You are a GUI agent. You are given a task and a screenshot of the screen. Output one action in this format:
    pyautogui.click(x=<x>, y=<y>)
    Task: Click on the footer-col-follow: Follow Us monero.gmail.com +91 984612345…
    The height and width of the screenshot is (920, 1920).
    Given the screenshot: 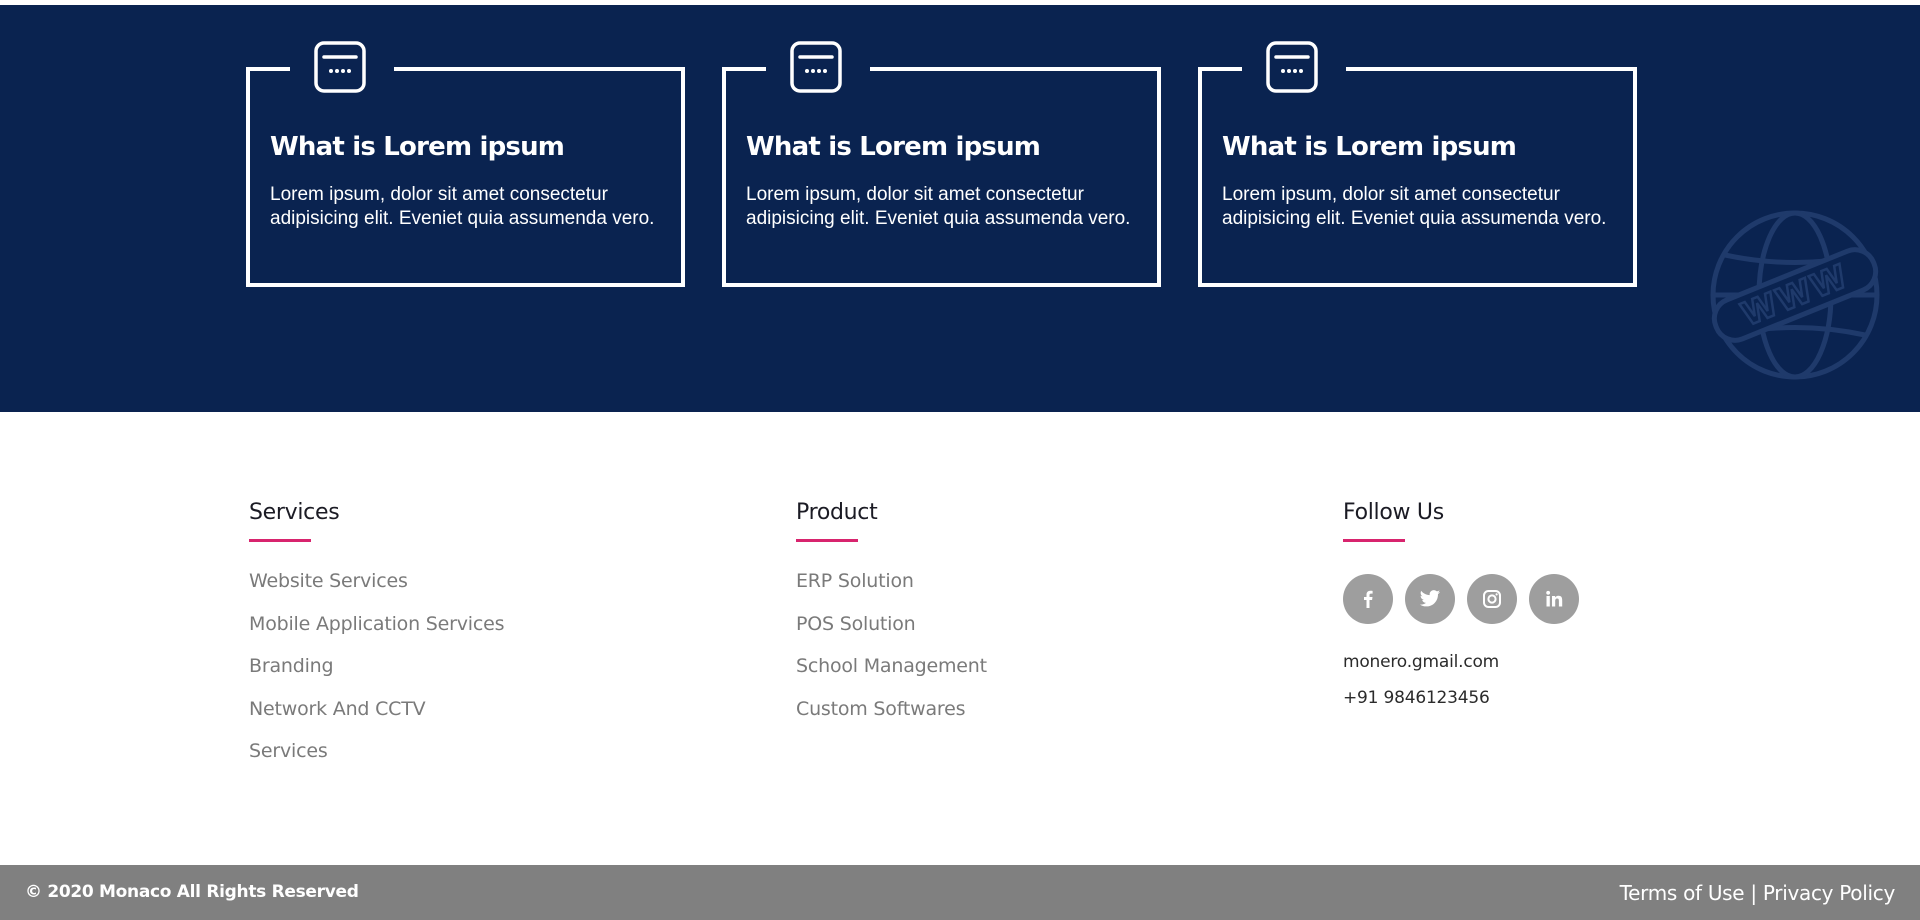 What is the action you would take?
    pyautogui.click(x=1461, y=604)
    